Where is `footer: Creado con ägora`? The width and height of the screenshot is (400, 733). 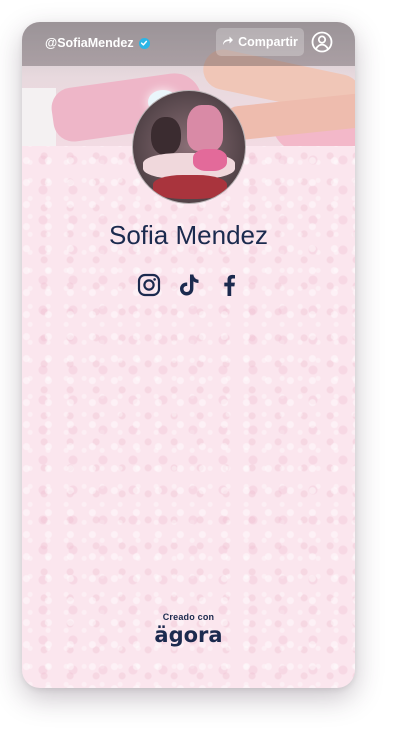 footer: Creado con ägora is located at coordinates (188, 629).